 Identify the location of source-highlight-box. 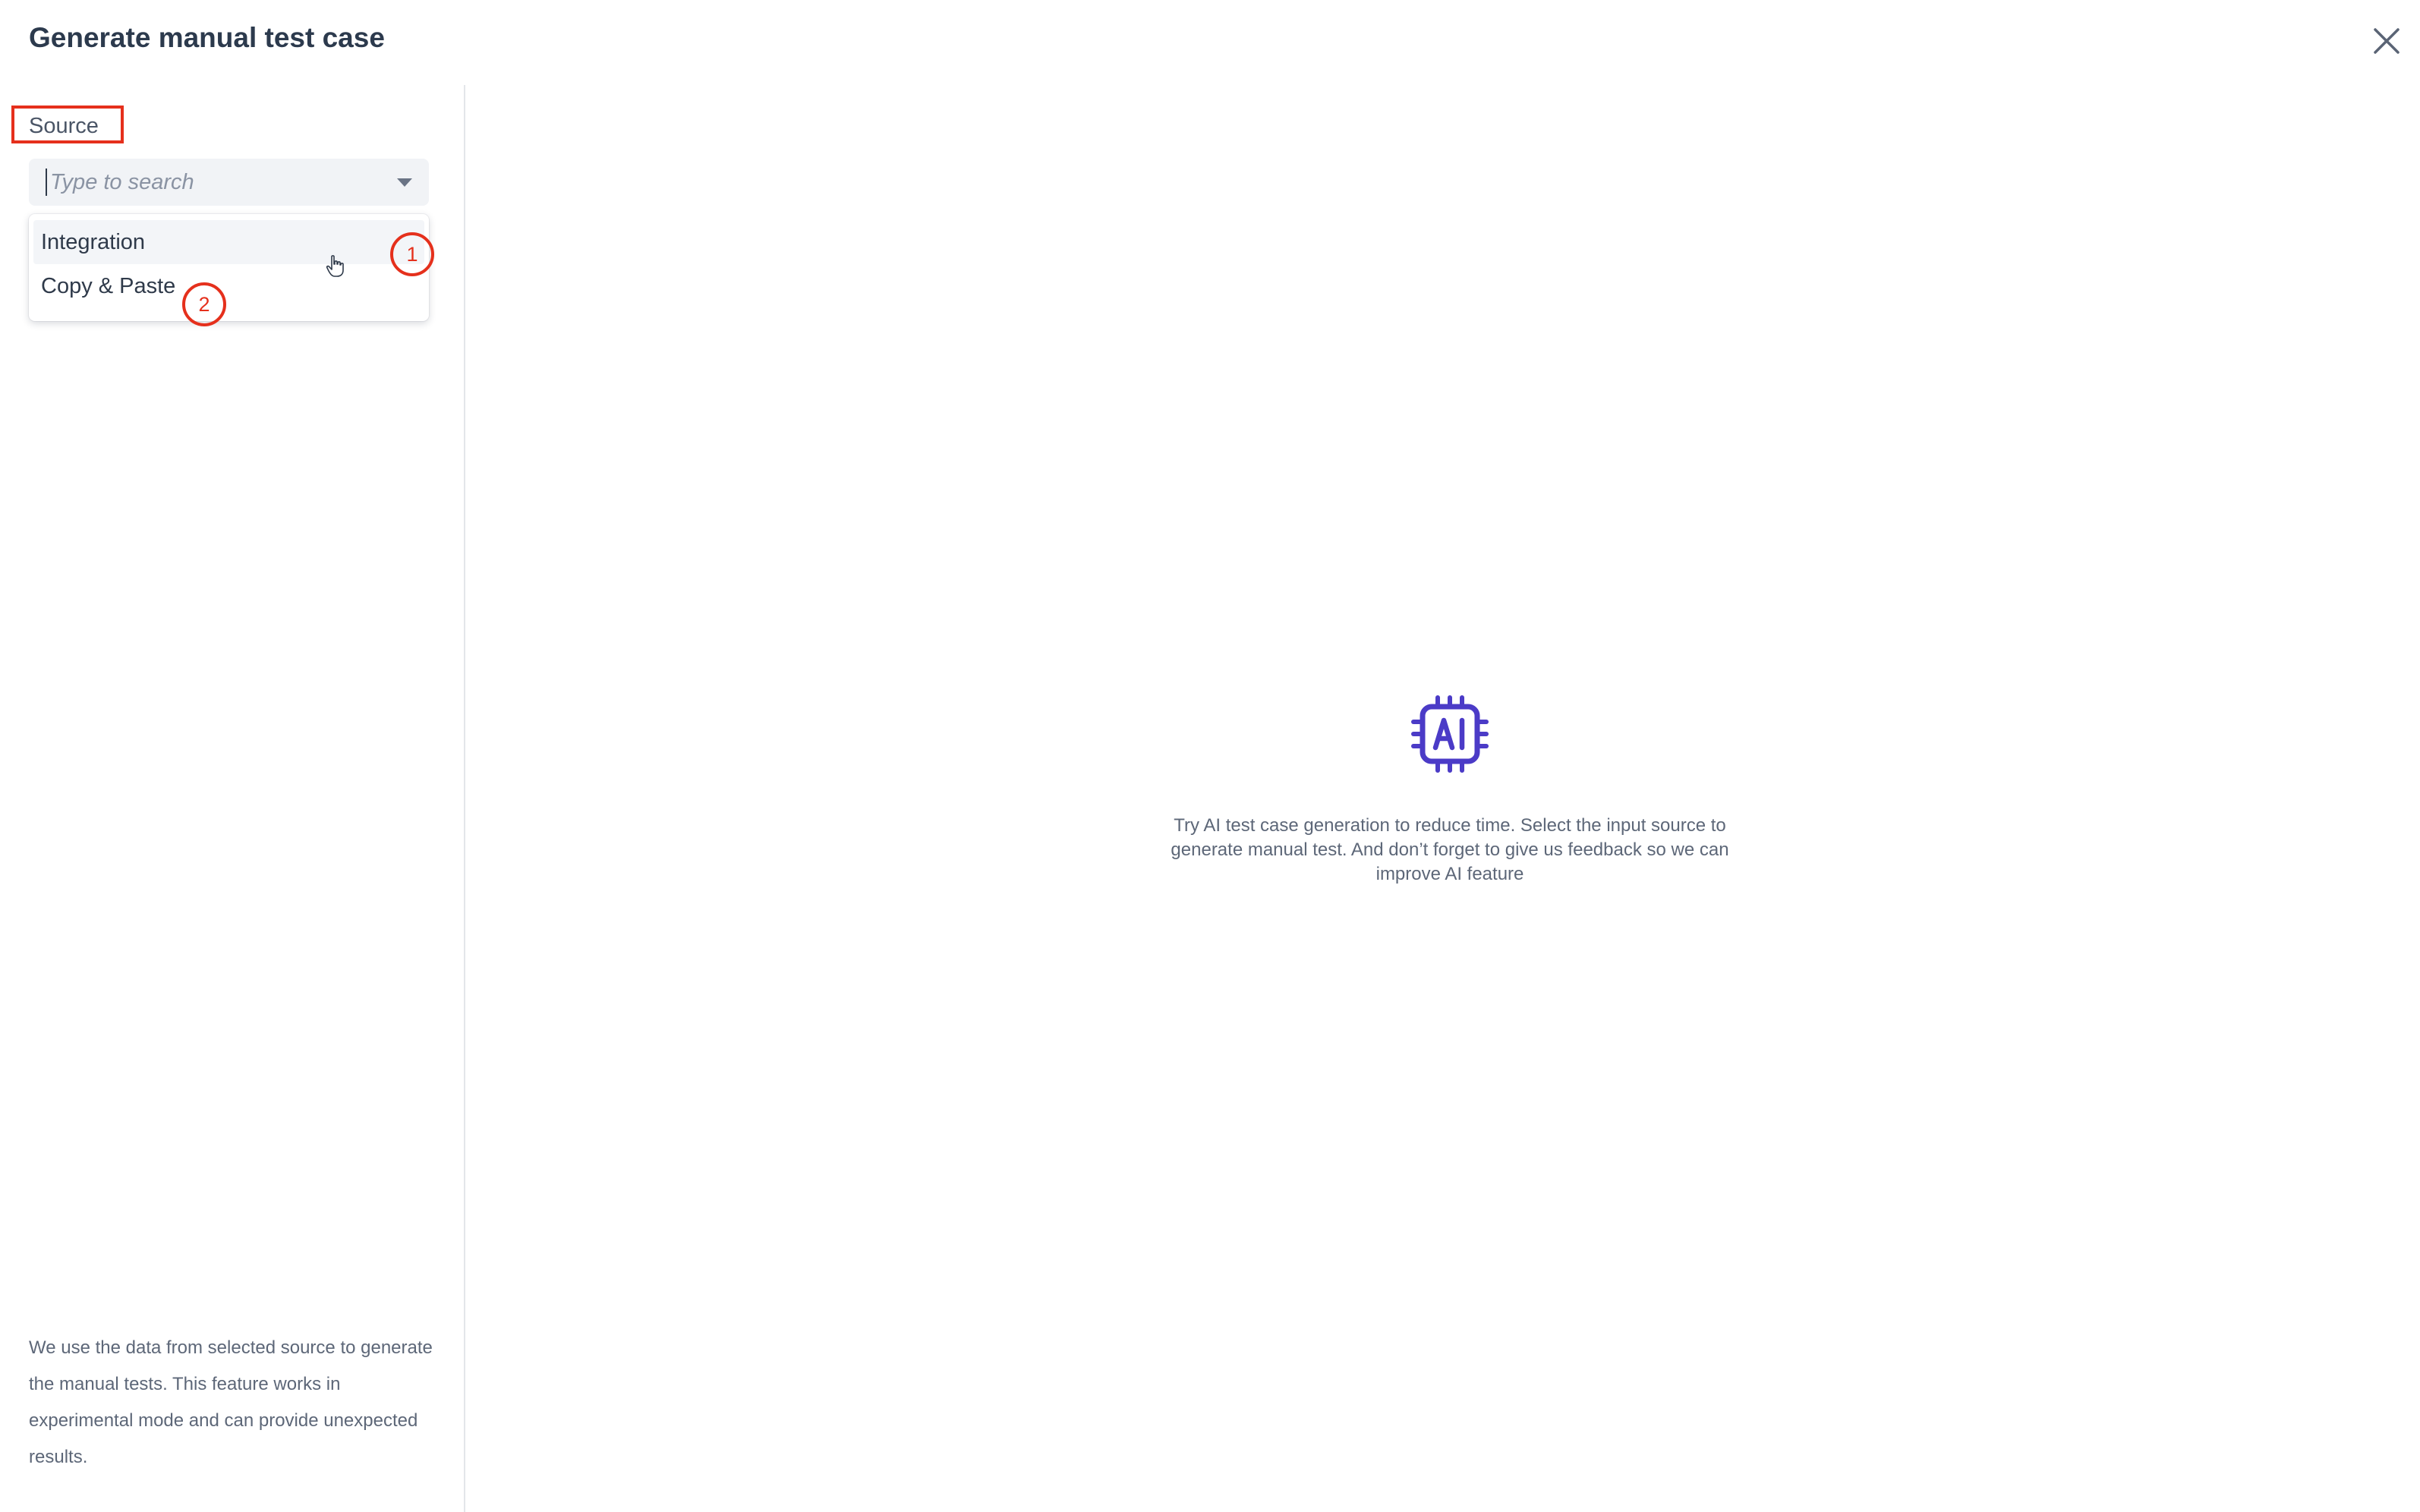
(67, 124).